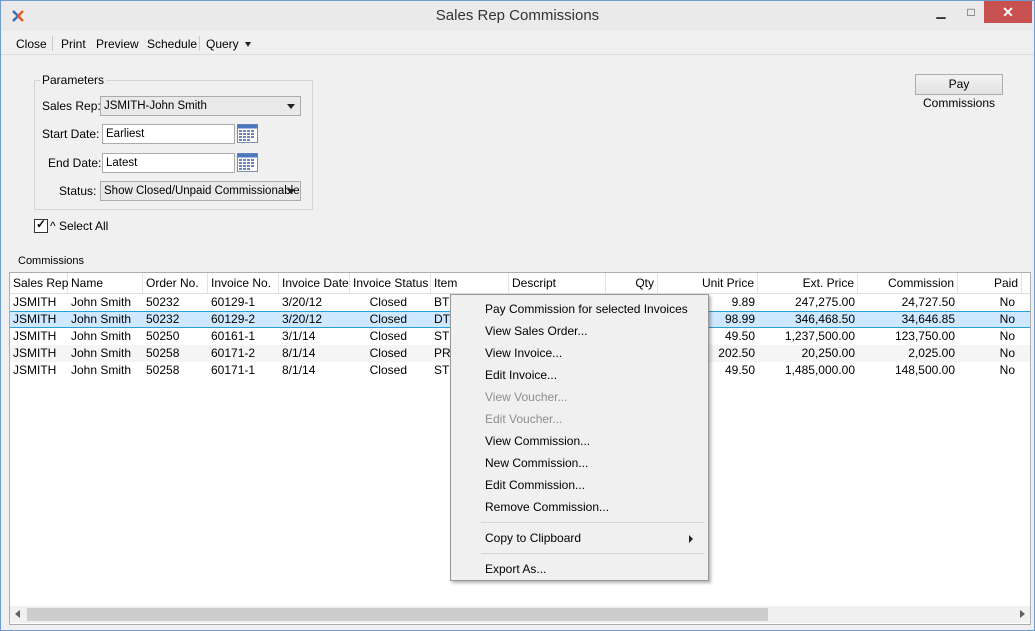 The image size is (1035, 631). What do you see at coordinates (586, 309) in the screenshot?
I see `menu-item-pay-commission: Pay Commission for selected Invoices` at bounding box center [586, 309].